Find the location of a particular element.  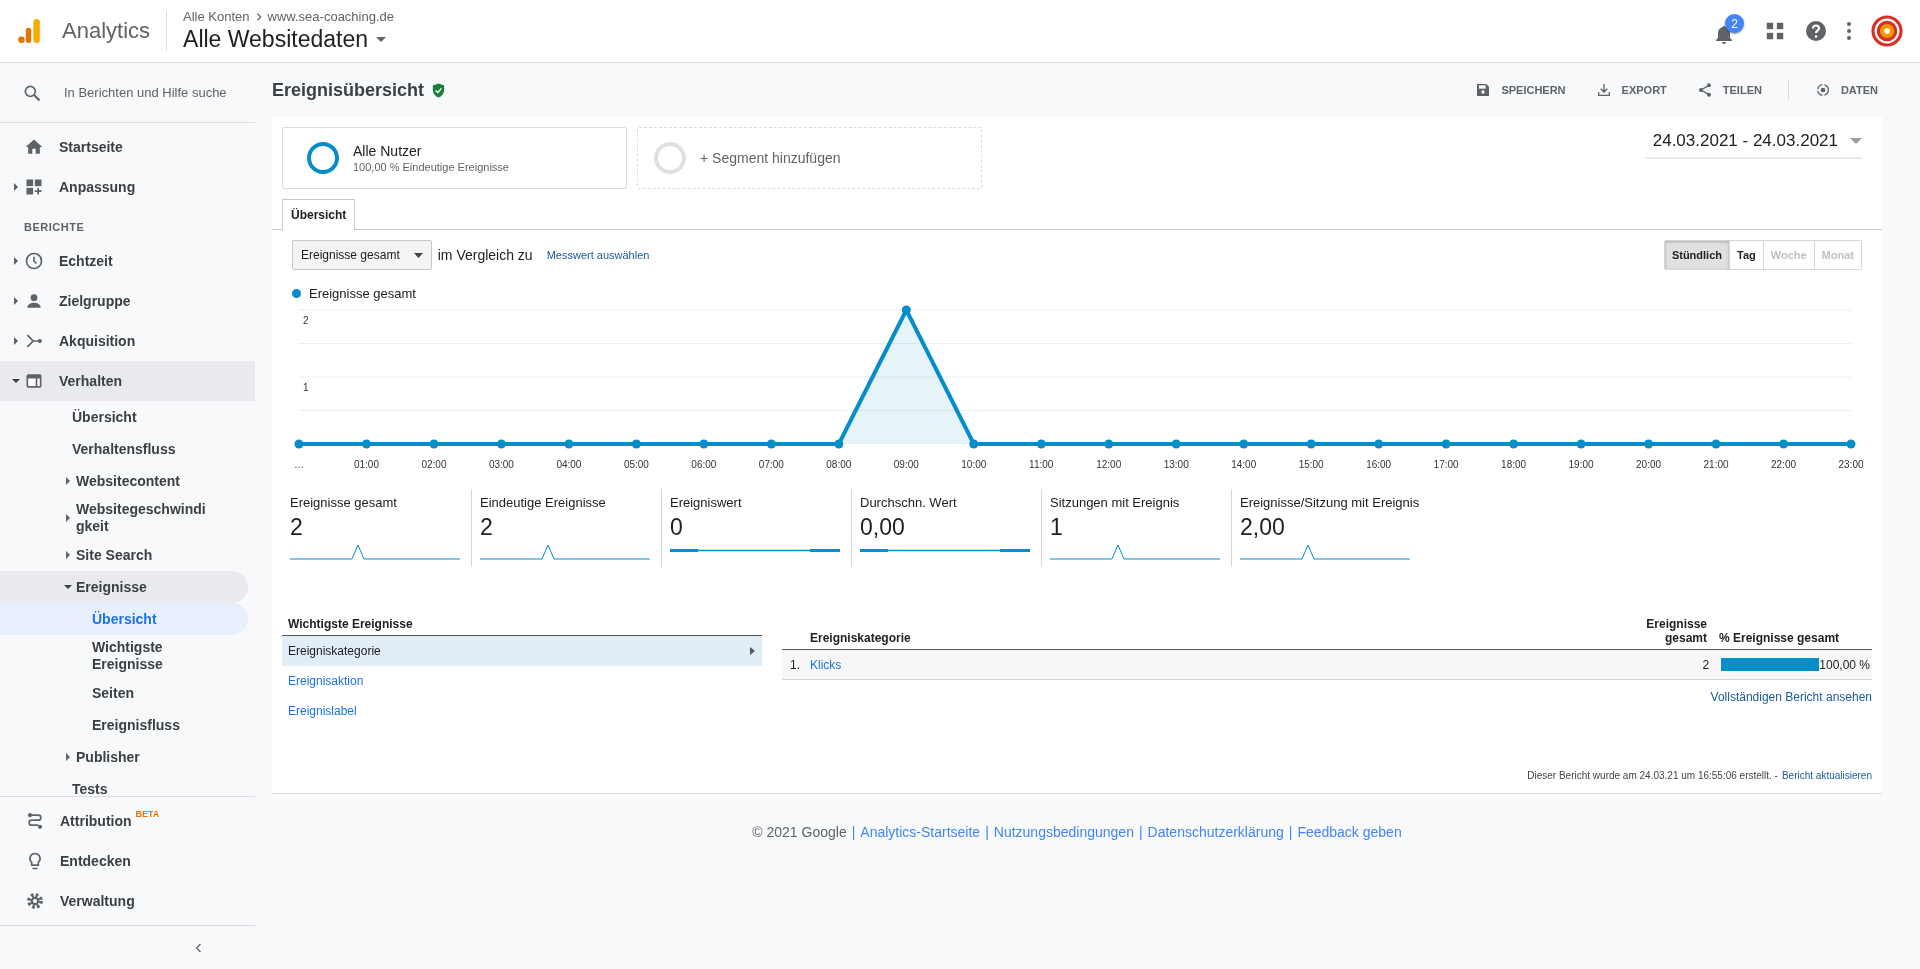

x-axis-label: 23:00 is located at coordinates (1851, 464).